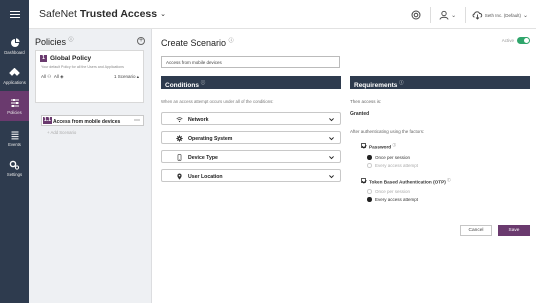 The image size is (536, 303). Describe the element at coordinates (56, 76) in the screenshot. I see `apps-scope: All` at that location.